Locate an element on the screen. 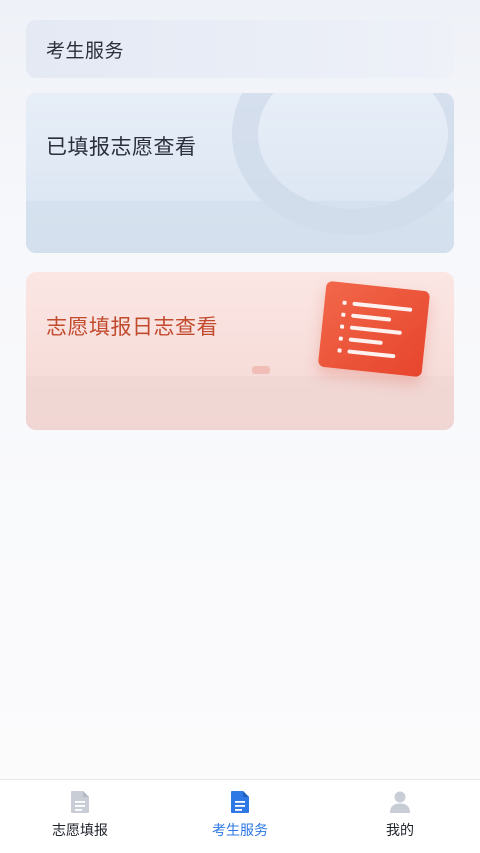  user-icon is located at coordinates (400, 802).